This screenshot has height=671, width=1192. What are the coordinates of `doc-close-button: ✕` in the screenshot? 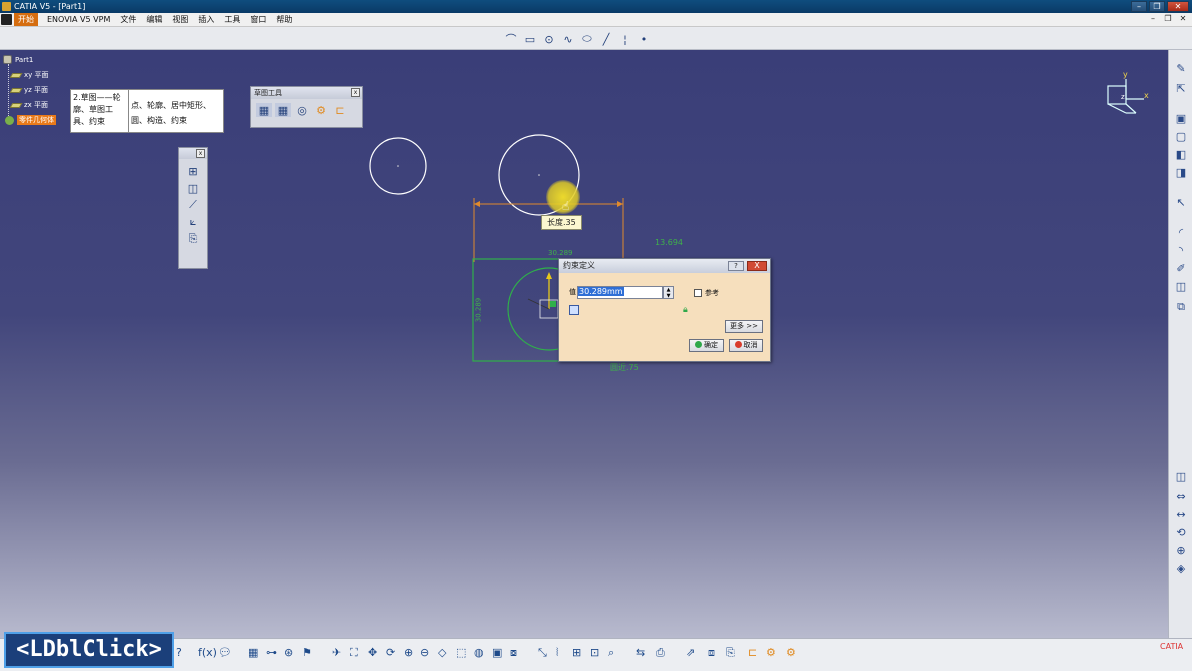 It's located at (1183, 19).